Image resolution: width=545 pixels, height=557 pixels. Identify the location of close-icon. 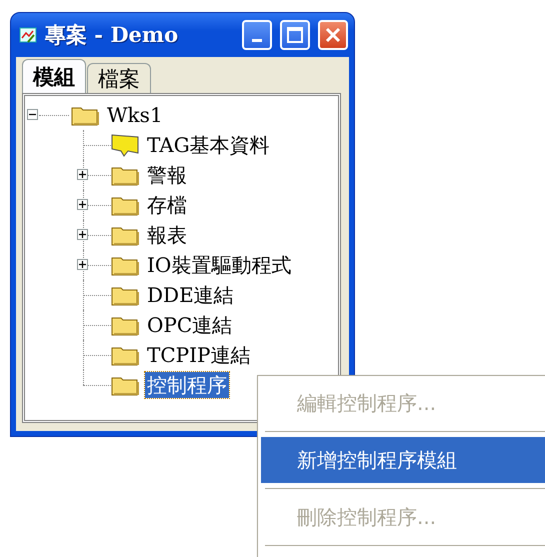
(333, 35).